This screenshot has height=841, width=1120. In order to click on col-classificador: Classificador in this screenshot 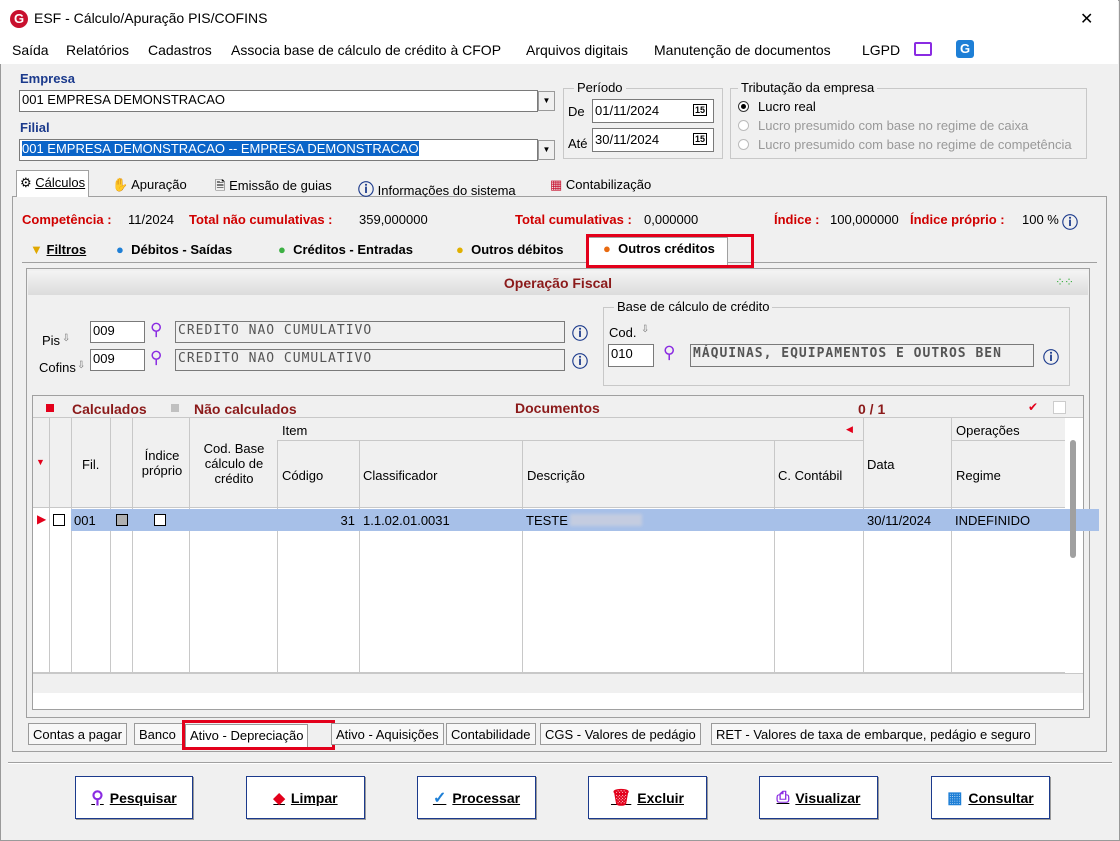, I will do `click(400, 475)`.